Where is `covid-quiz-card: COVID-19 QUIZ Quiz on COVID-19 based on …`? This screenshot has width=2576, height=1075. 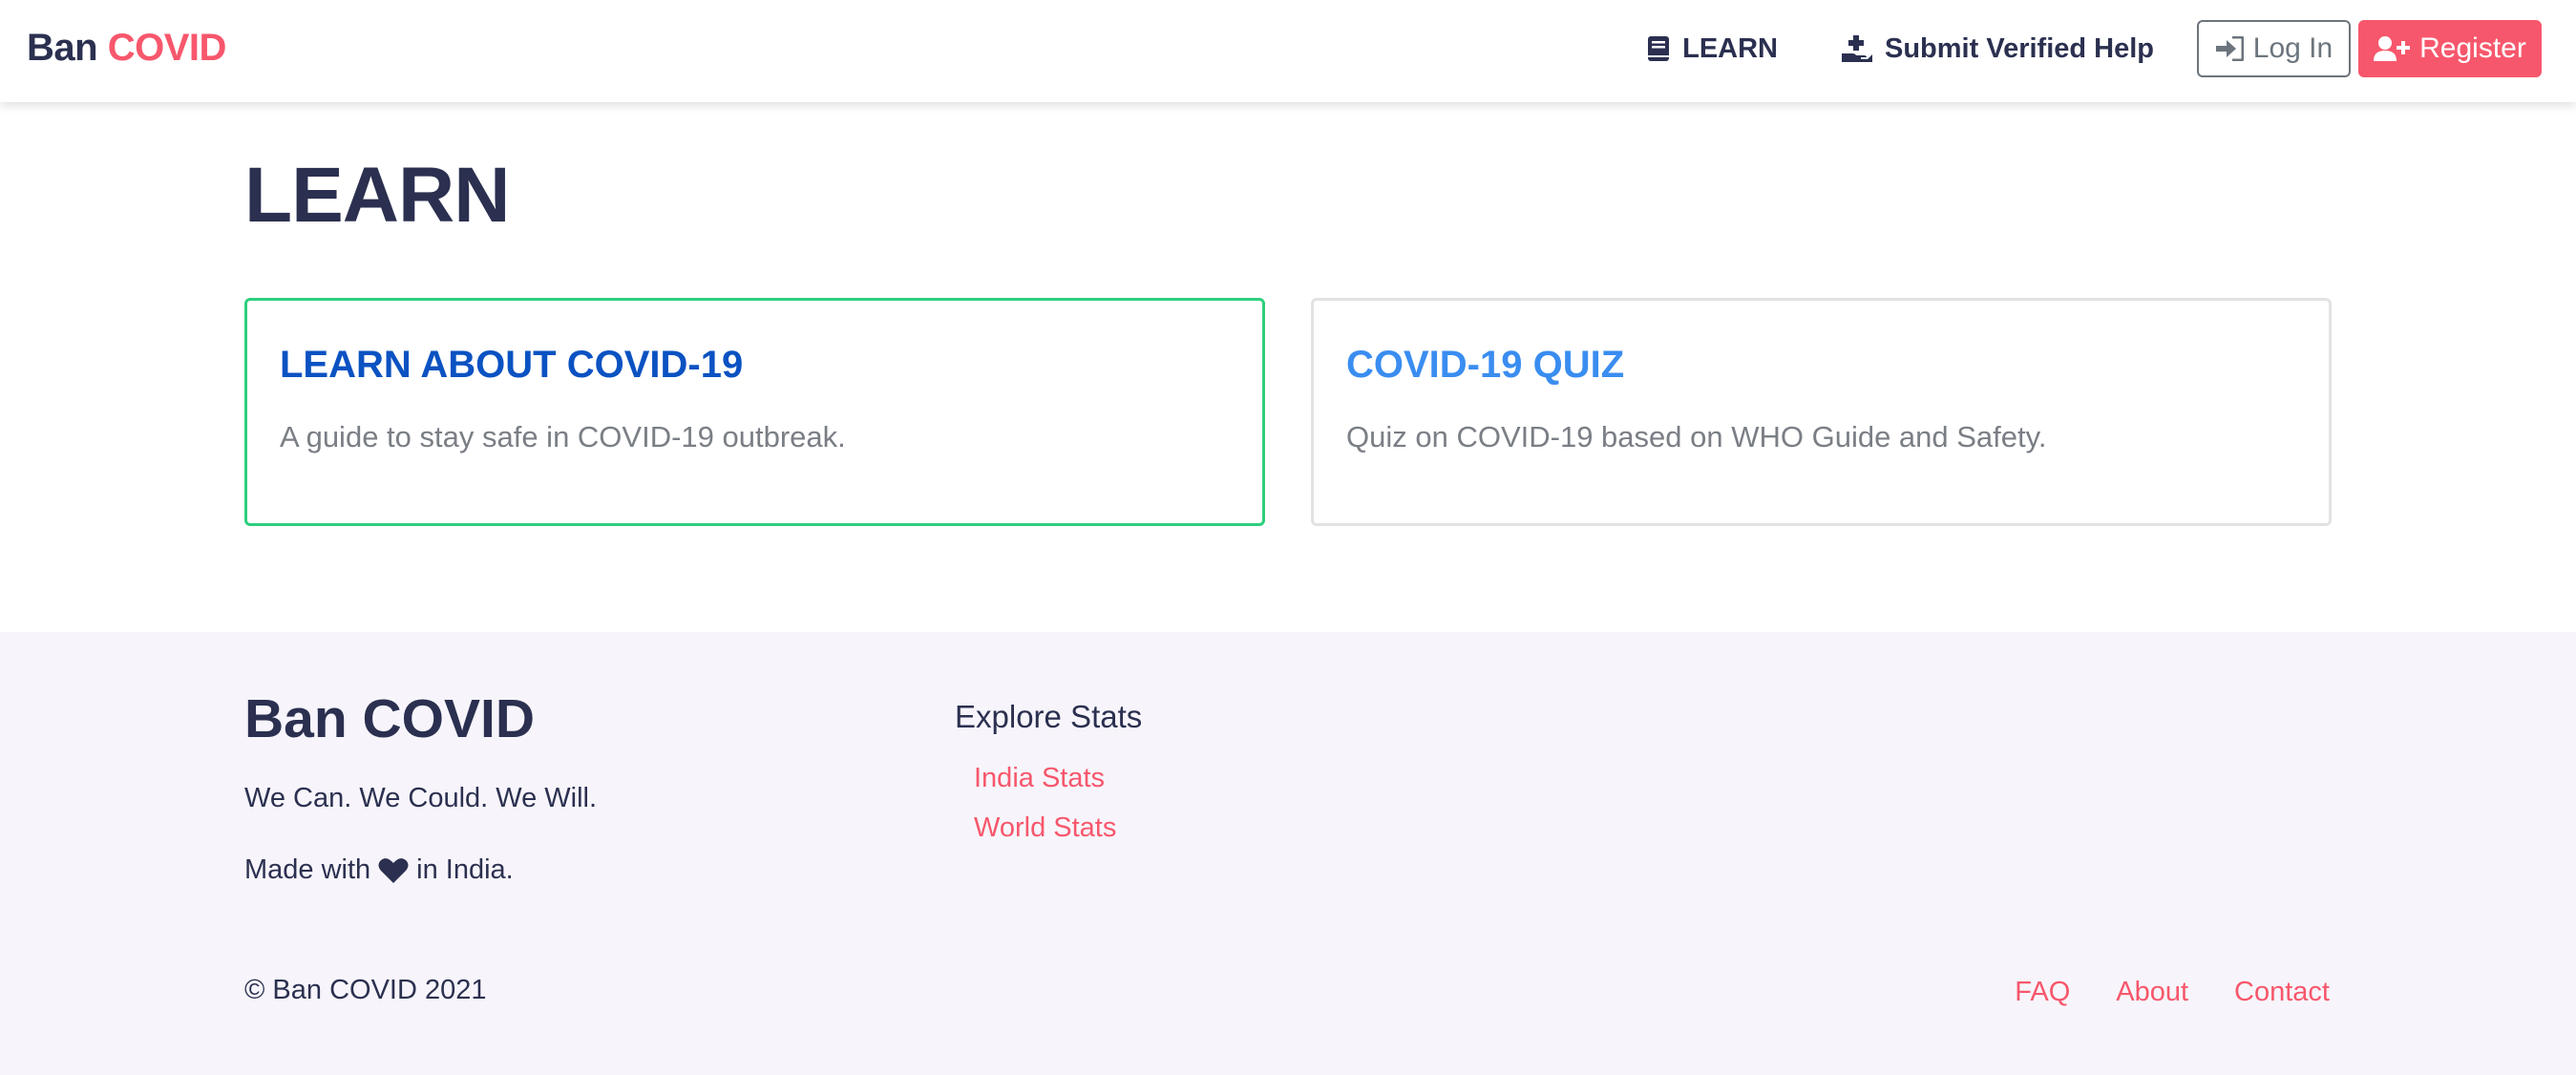 covid-quiz-card: COVID-19 QUIZ Quiz on COVID-19 based on … is located at coordinates (1821, 412).